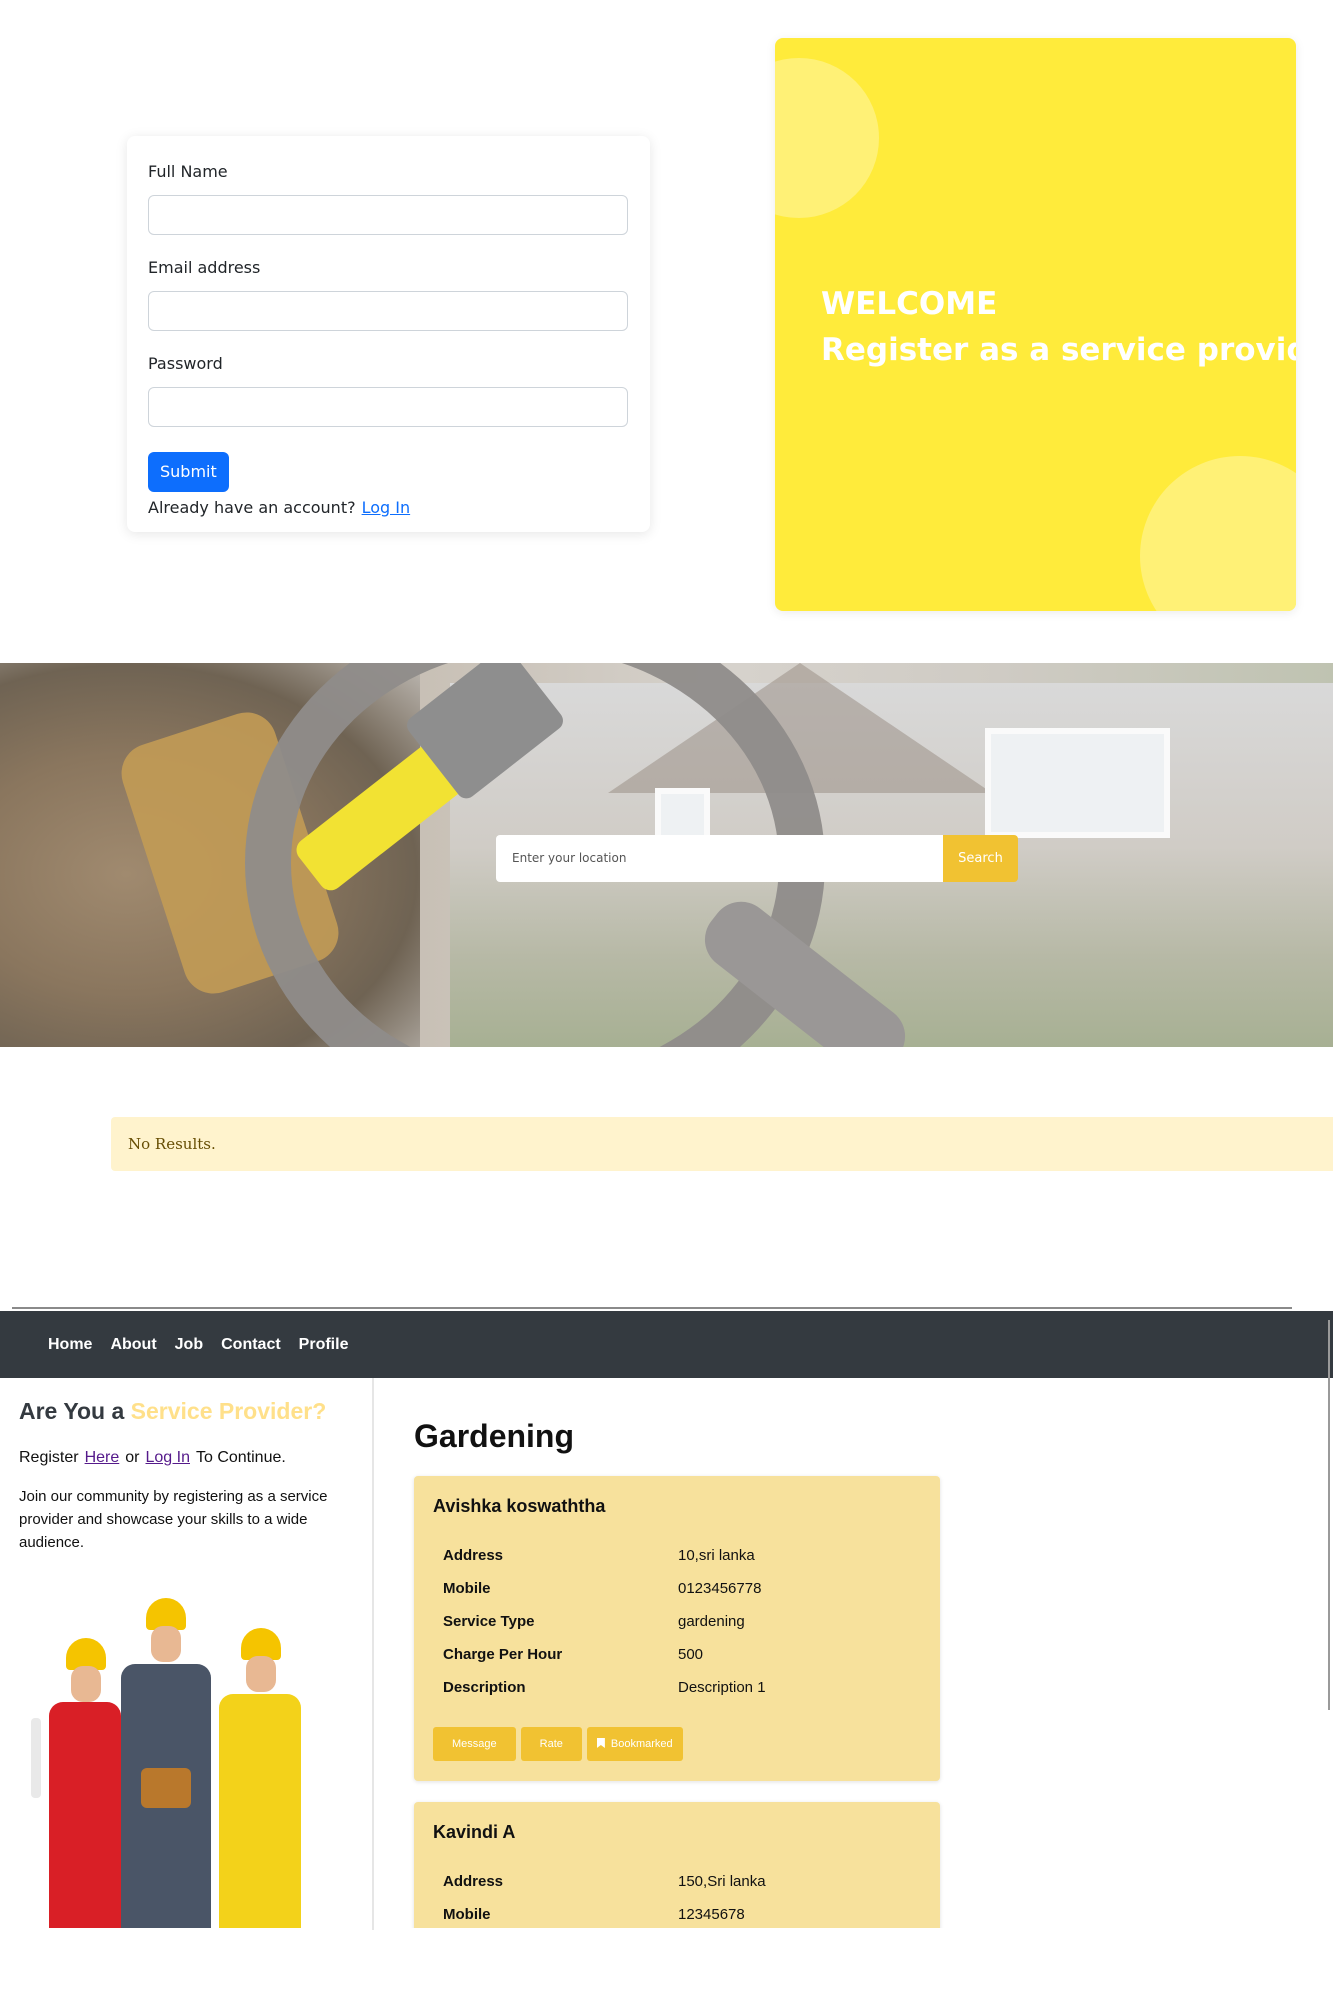 The height and width of the screenshot is (2000, 1333). What do you see at coordinates (1035, 324) in the screenshot?
I see `welcome-panel: WELCOME Register as a service provider` at bounding box center [1035, 324].